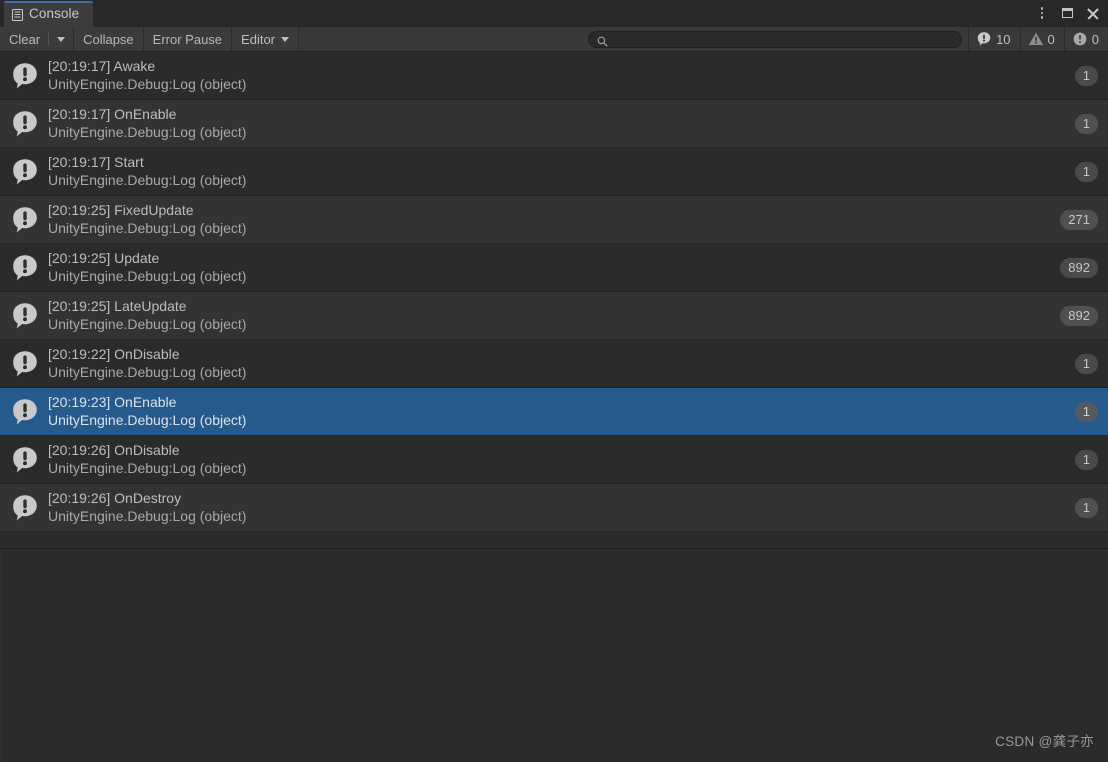 This screenshot has width=1108, height=762. I want to click on error-counter: 0, so click(1085, 39).